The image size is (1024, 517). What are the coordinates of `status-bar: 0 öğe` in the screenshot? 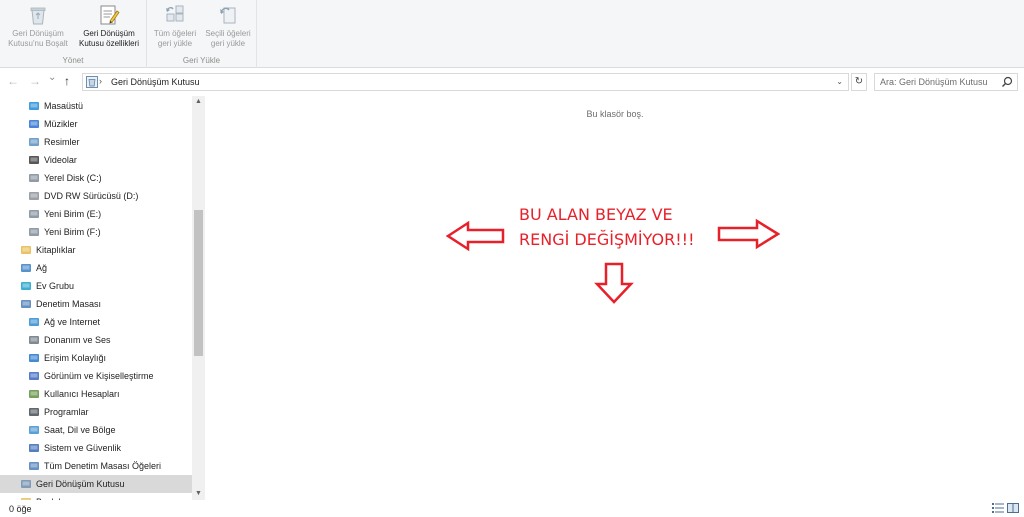 It's located at (512, 508).